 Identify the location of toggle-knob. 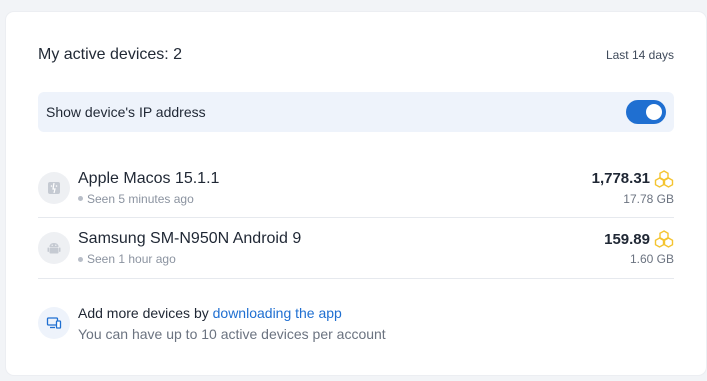
(654, 112).